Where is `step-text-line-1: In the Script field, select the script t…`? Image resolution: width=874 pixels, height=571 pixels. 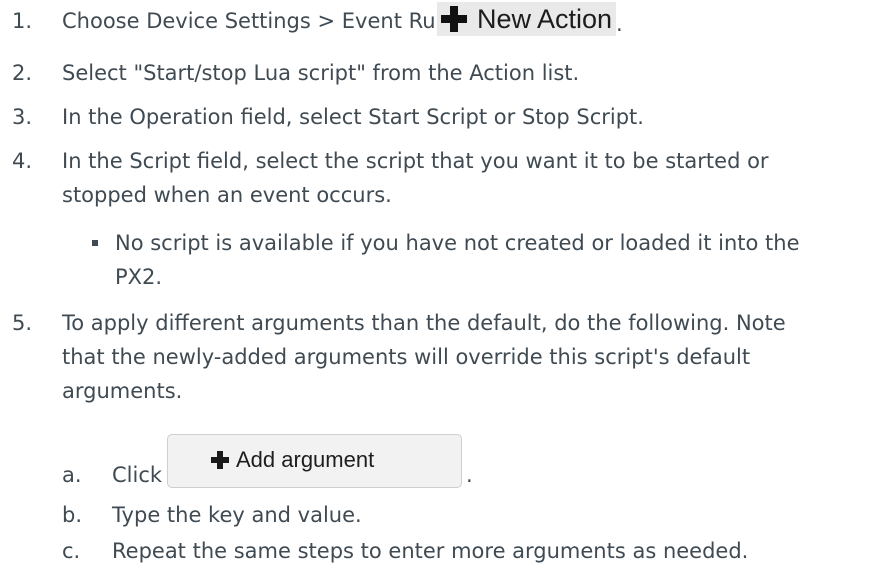
step-text-line-1: In the Script field, select the script t… is located at coordinates (415, 161).